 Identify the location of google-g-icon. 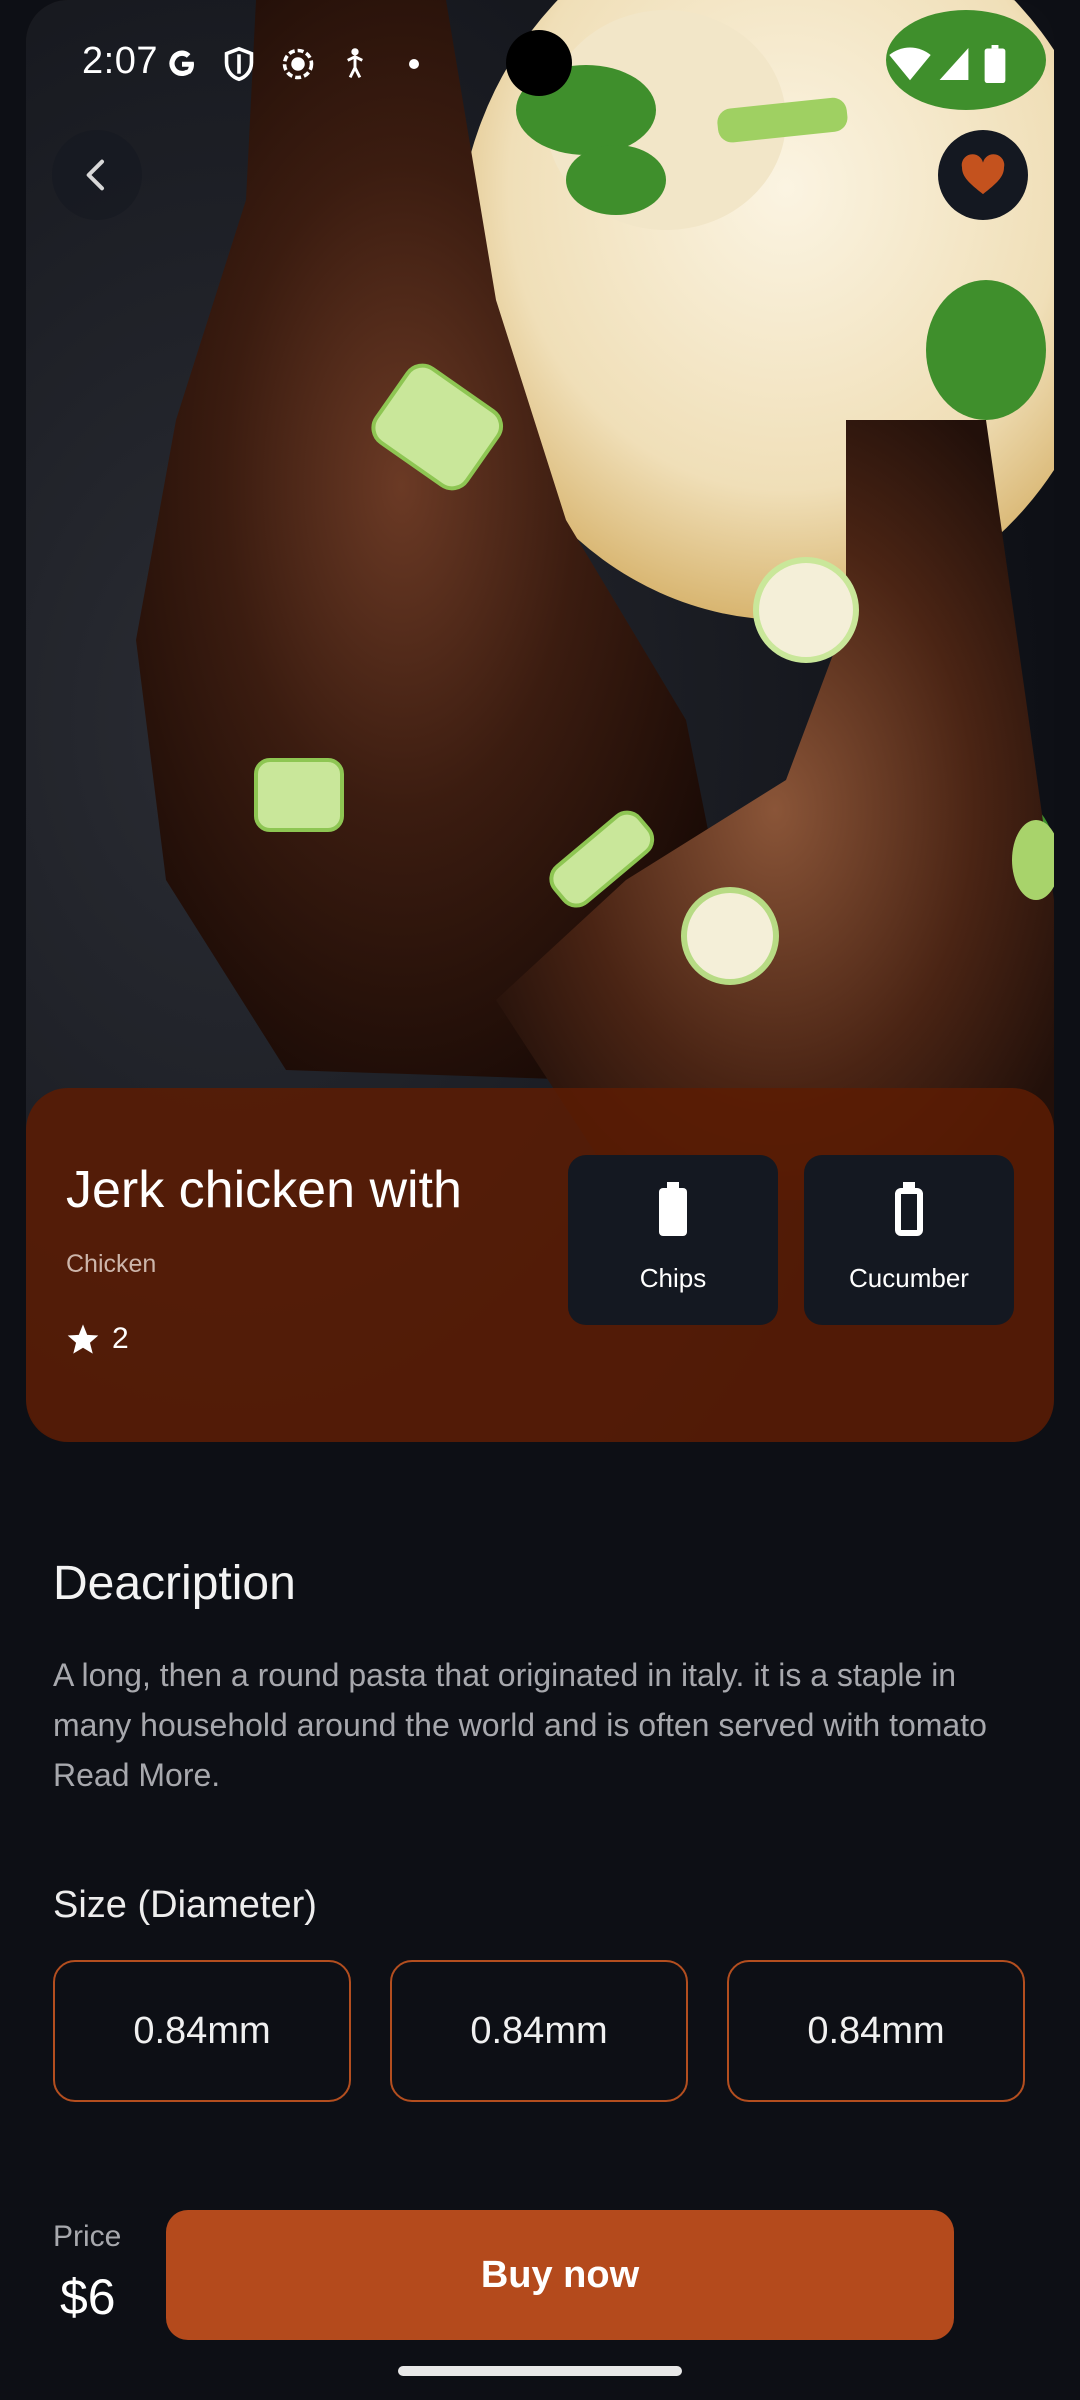
(182, 64).